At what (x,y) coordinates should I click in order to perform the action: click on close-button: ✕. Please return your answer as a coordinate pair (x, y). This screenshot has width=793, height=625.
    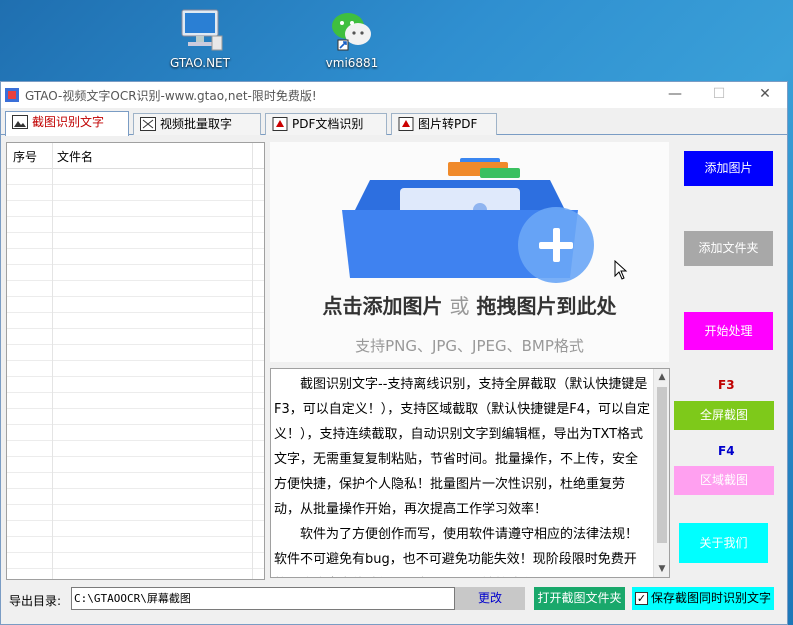
    Looking at the image, I should click on (765, 95).